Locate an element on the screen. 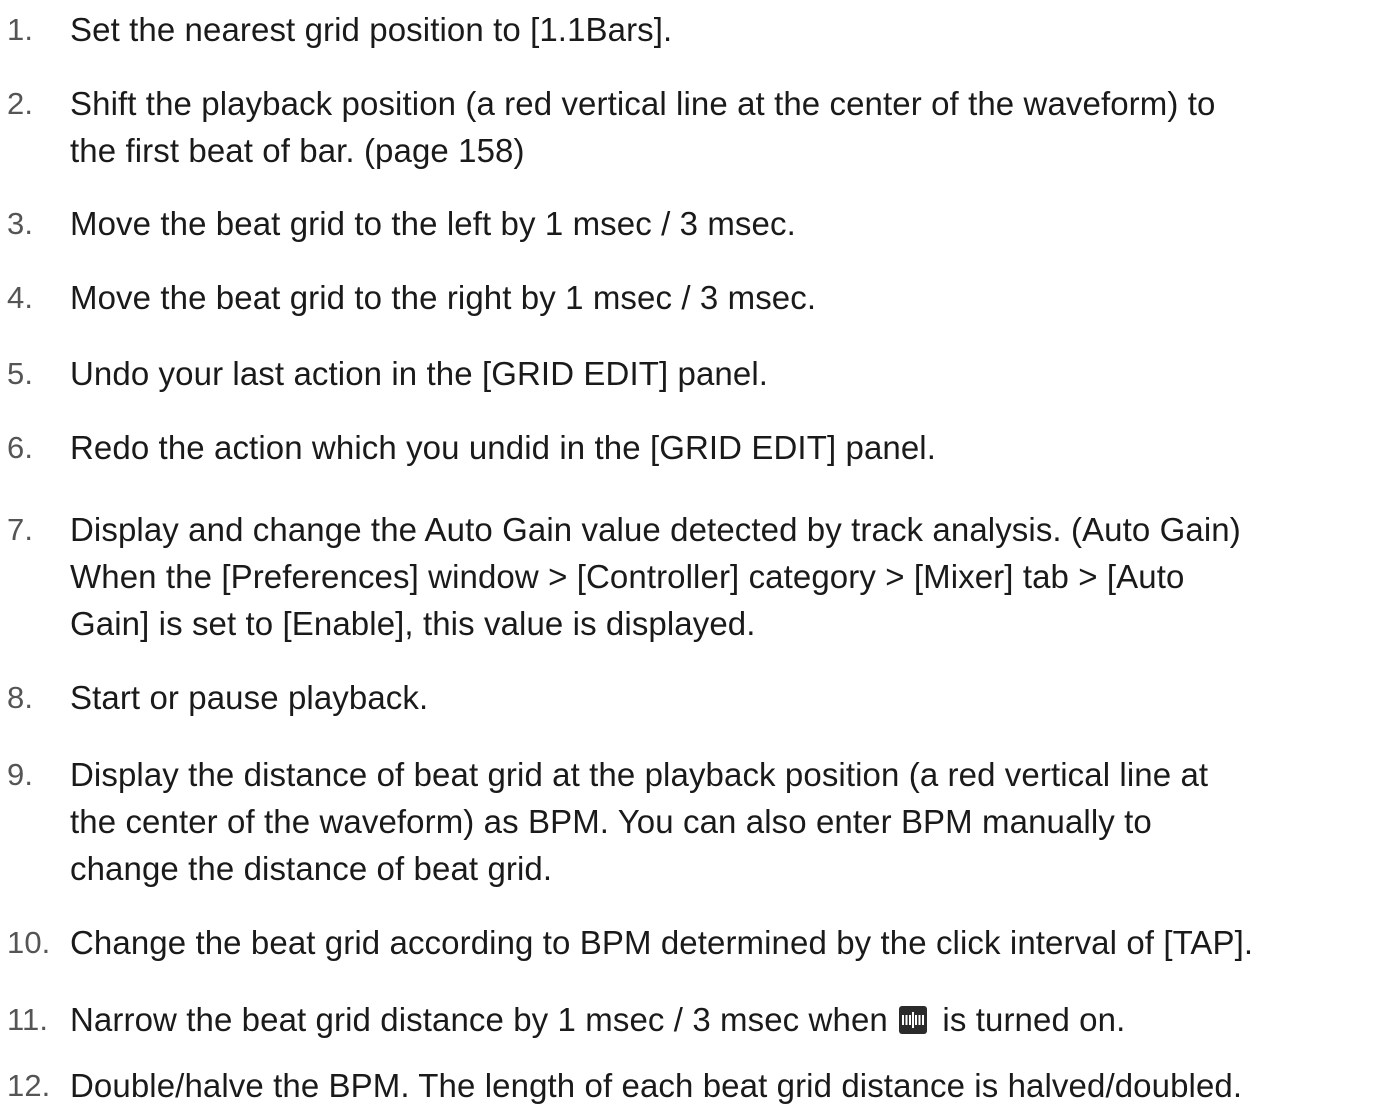 The image size is (1387, 1112). list-item-8: 8. Start or pause playback. is located at coordinates (693, 697).